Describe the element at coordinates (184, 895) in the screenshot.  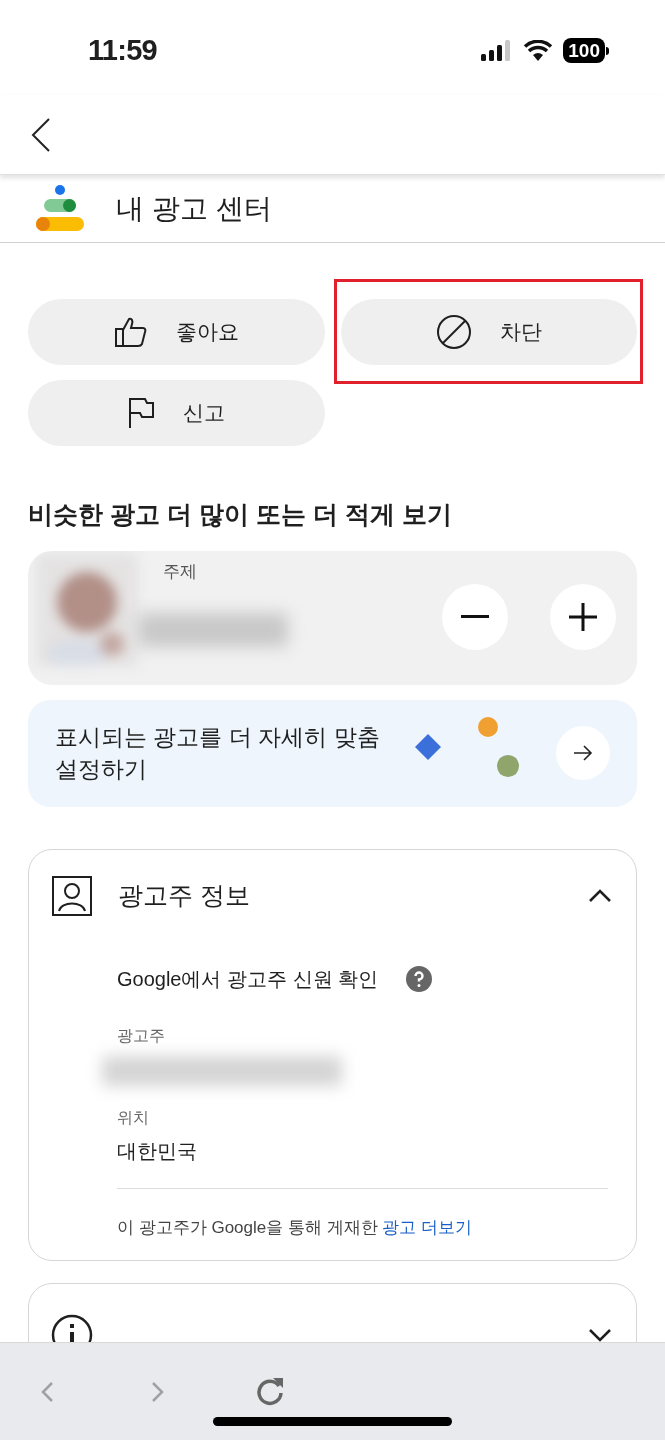
I see `section-title: 광고주 정보` at that location.